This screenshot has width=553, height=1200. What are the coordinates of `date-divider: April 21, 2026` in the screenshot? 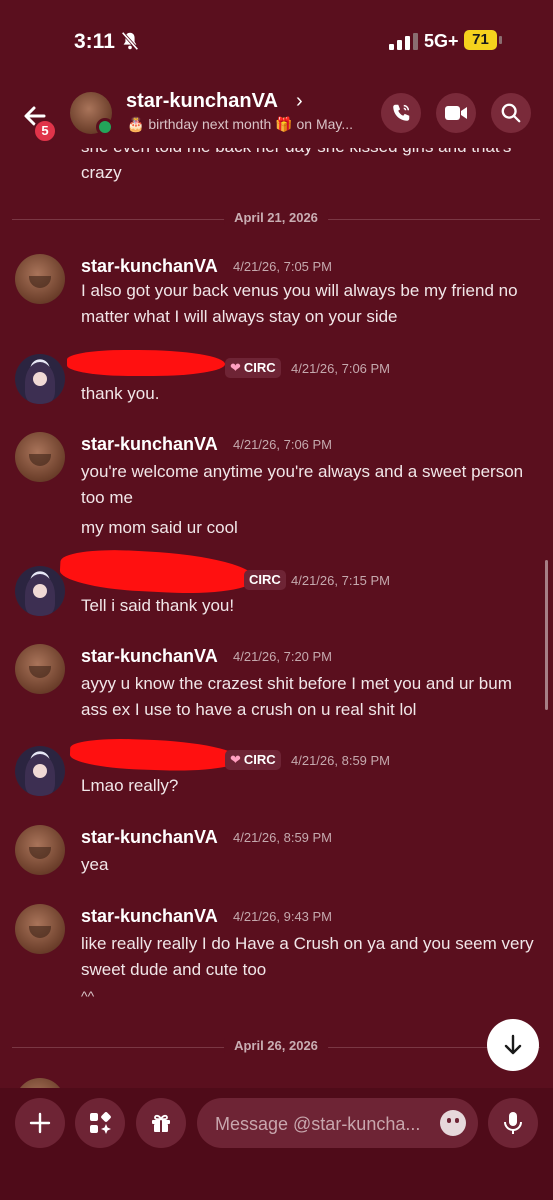 It's located at (276, 217).